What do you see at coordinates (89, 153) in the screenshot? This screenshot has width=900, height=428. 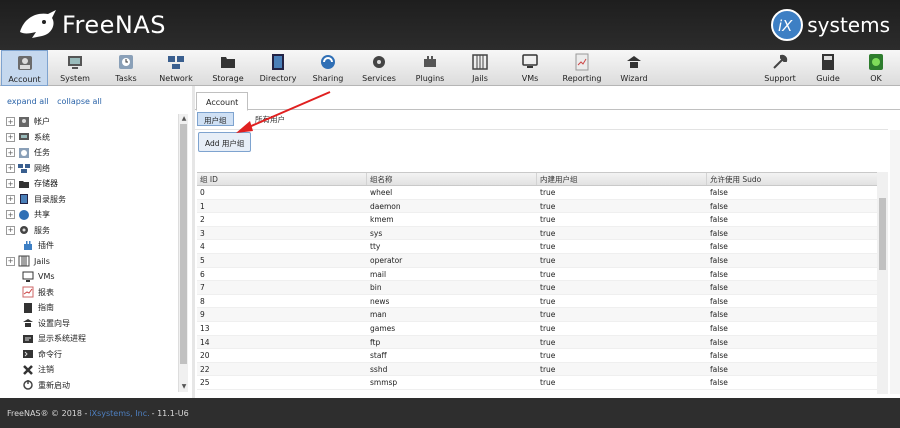 I see `tree-item-tasks: + 任务` at bounding box center [89, 153].